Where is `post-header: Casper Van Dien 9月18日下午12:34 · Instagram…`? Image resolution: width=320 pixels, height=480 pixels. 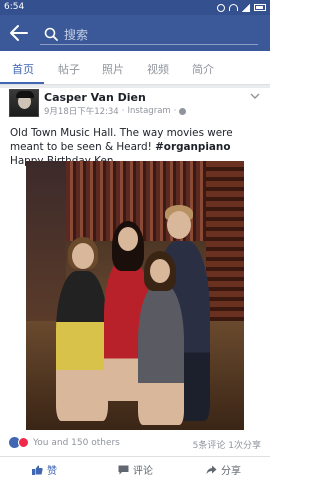 post-header: Casper Van Dien 9月18日下午12:34 · Instagram… is located at coordinates (135, 106).